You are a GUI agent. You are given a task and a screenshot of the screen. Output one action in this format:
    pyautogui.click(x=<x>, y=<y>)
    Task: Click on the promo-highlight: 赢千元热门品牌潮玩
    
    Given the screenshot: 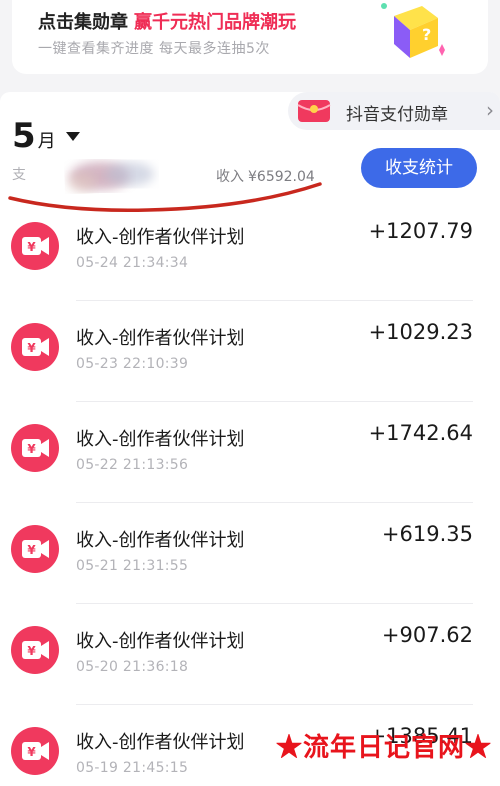 What is the action you would take?
    pyautogui.click(x=215, y=22)
    